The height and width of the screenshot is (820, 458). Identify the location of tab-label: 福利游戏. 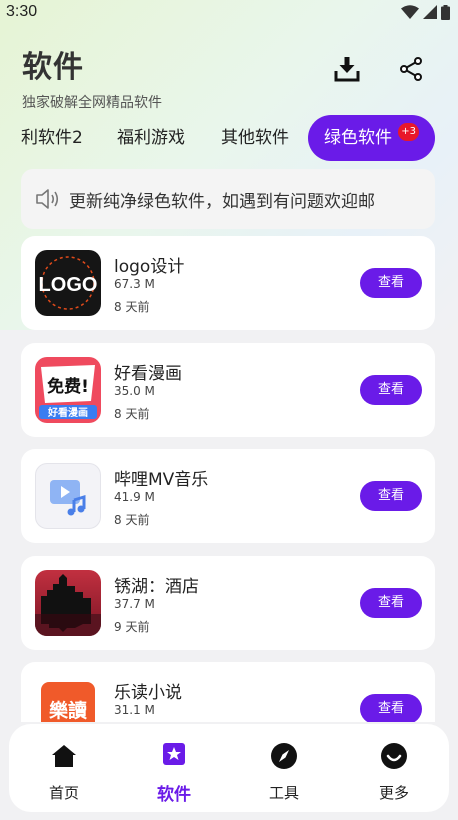
(151, 138).